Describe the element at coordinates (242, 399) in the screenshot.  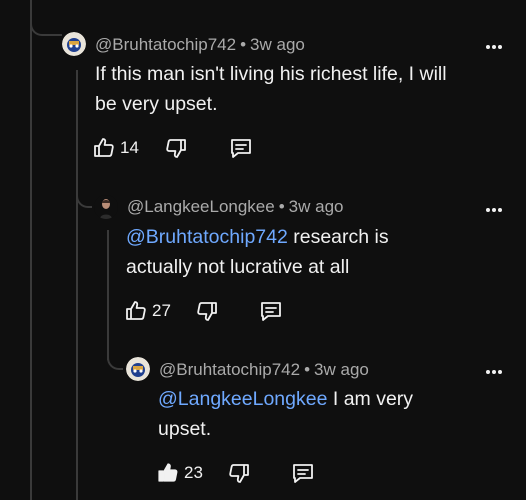
I see `mention-link: @LangkeeLongkee` at that location.